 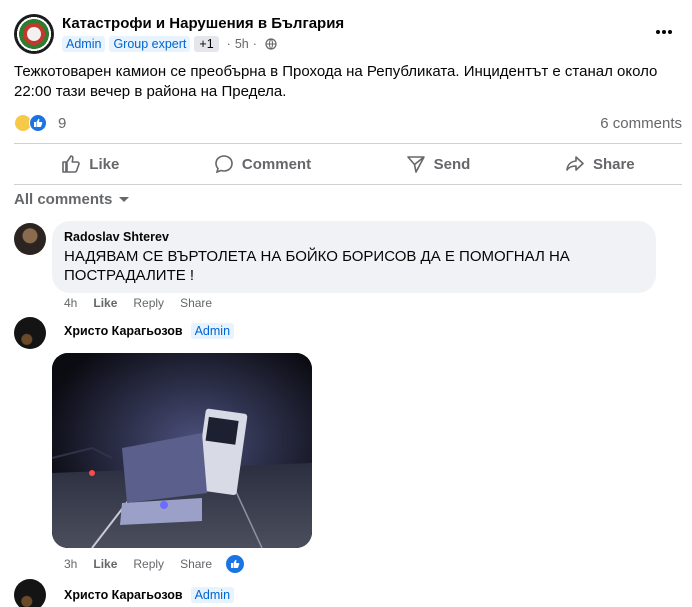 I want to click on more-options-button, so click(x=664, y=32).